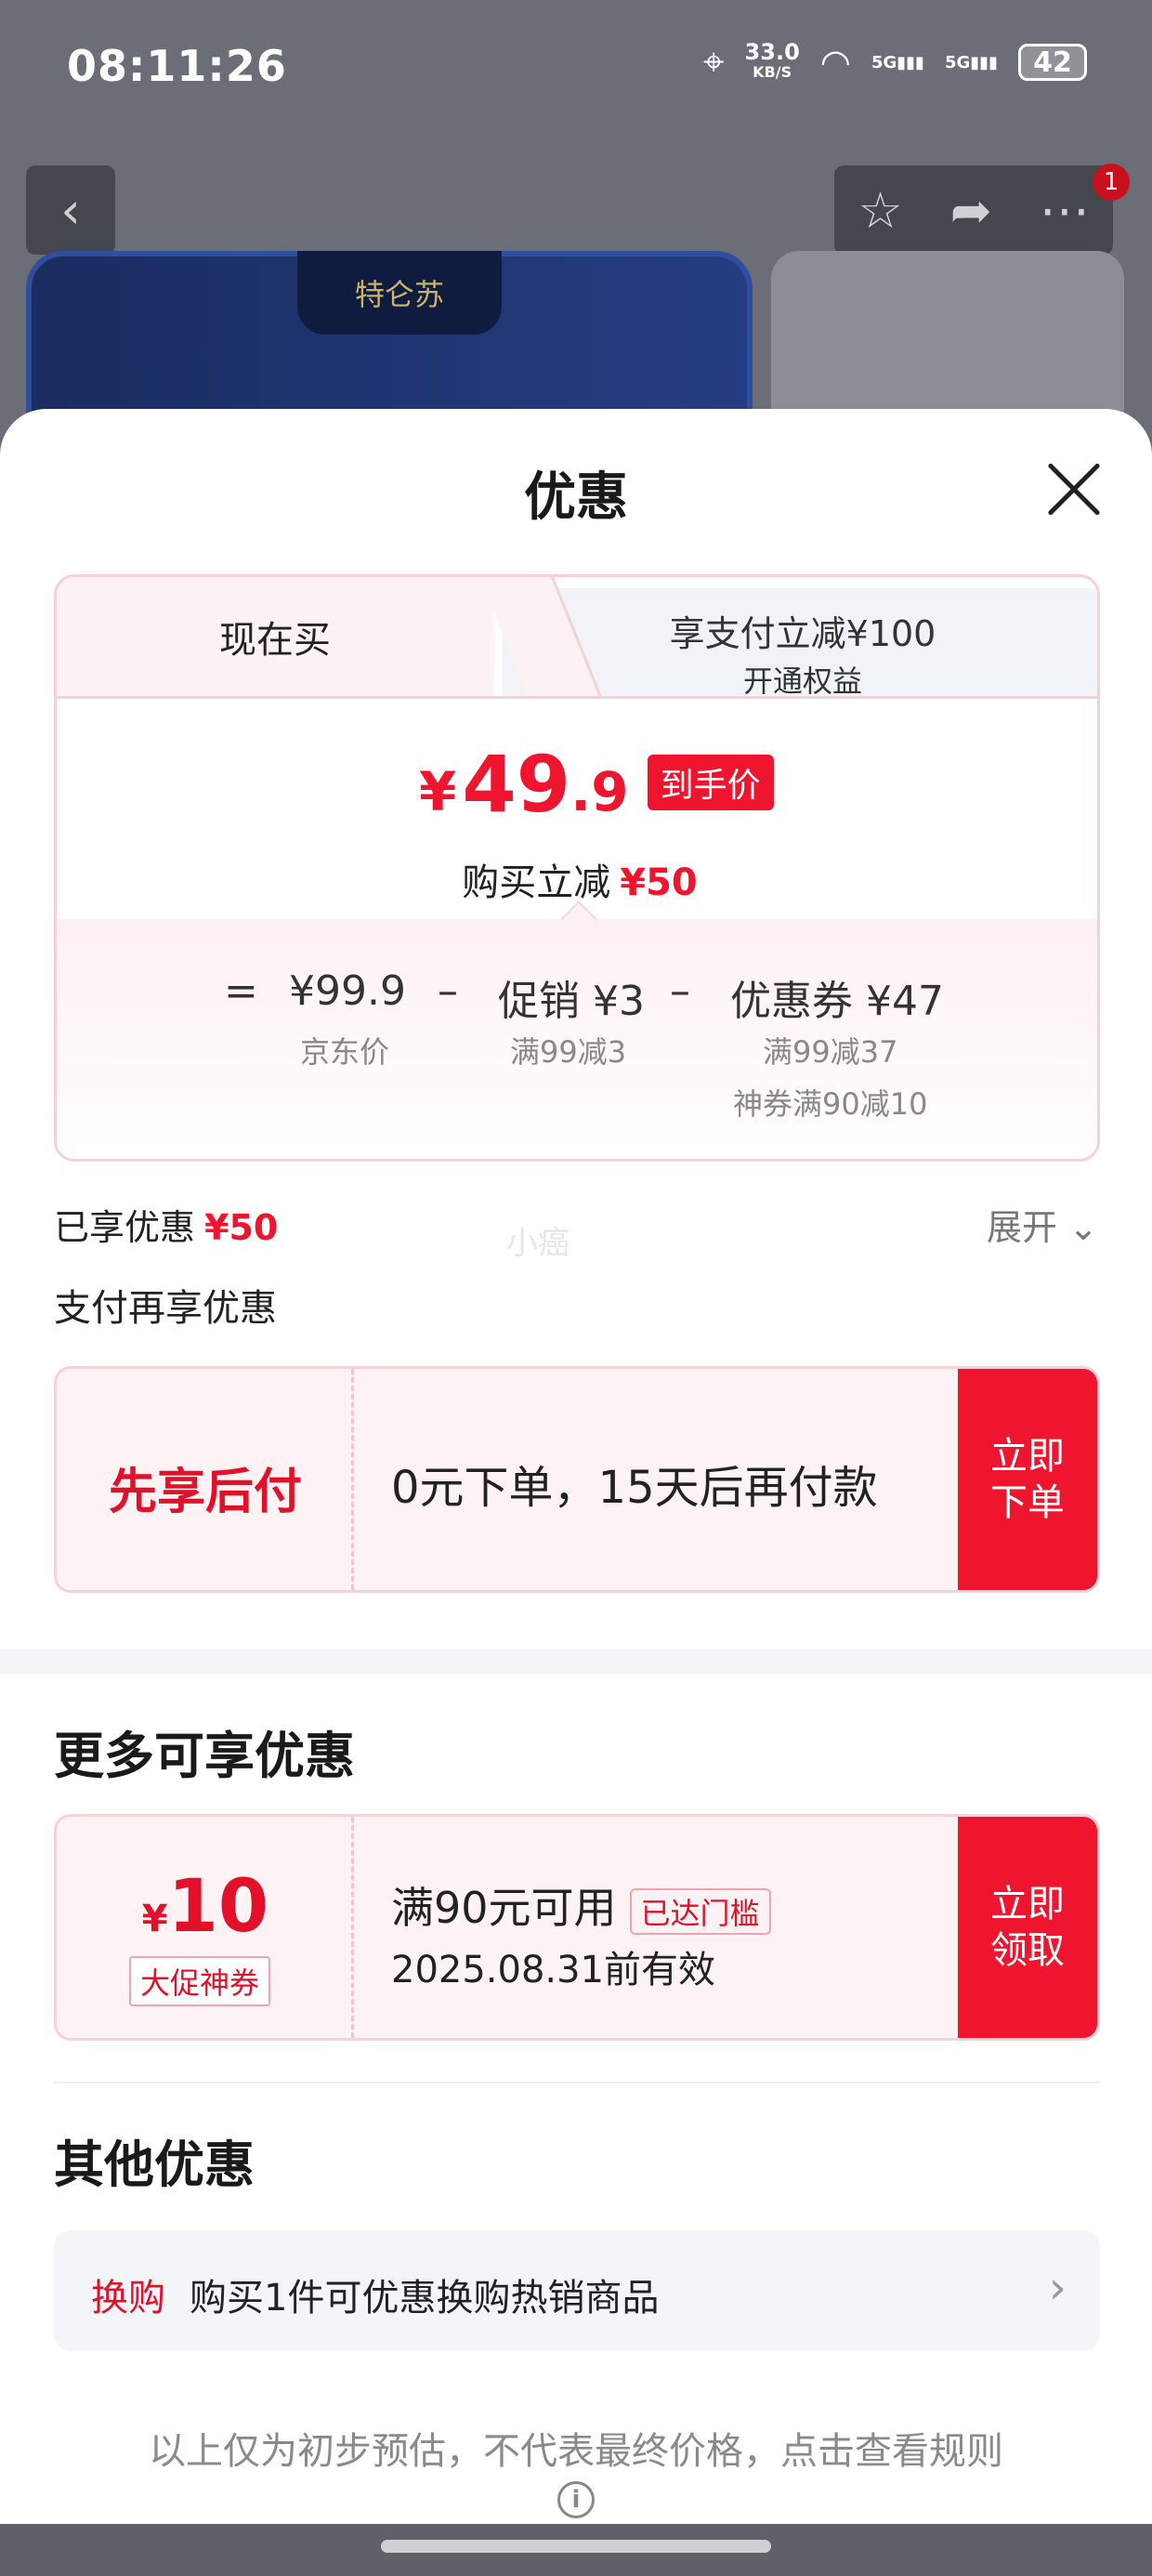 The image size is (1152, 2576). Describe the element at coordinates (165, 1308) in the screenshot. I see `pay-more-label: 支付再享优惠` at that location.